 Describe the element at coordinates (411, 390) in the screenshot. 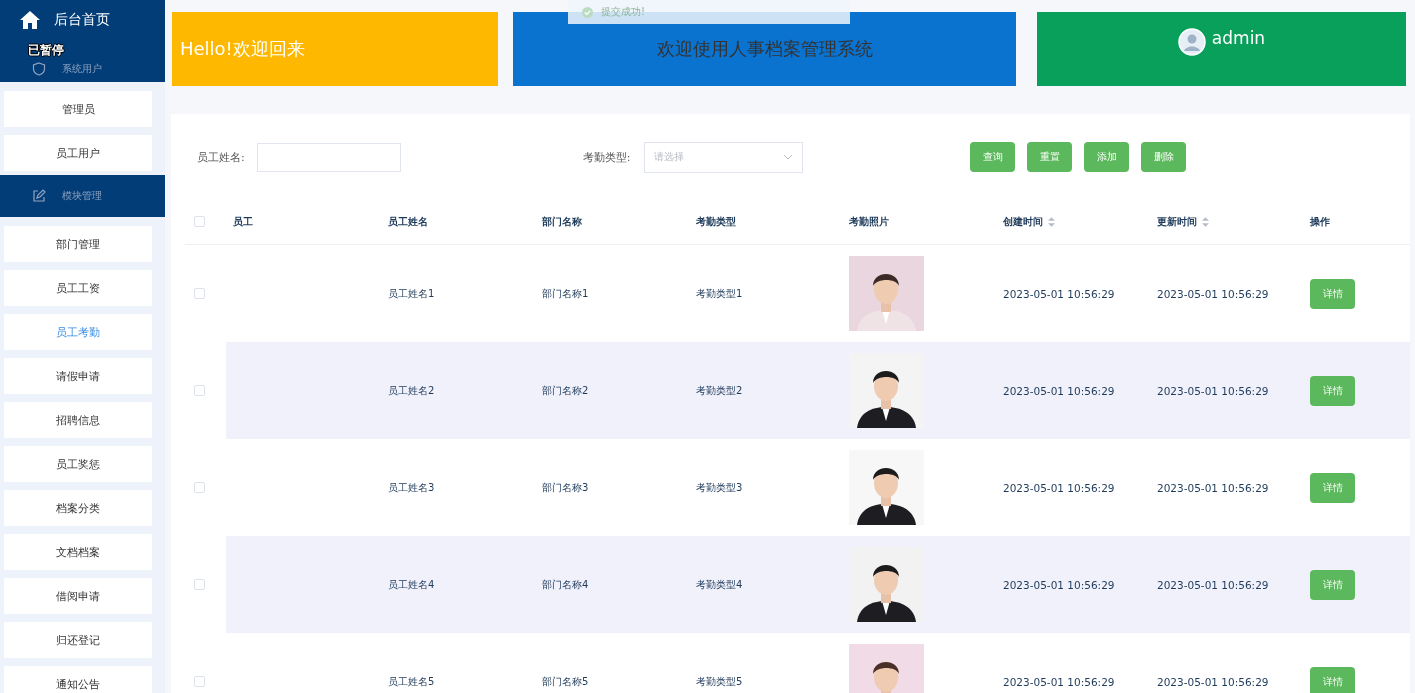

I see `table-cell: 员工姓名2` at that location.